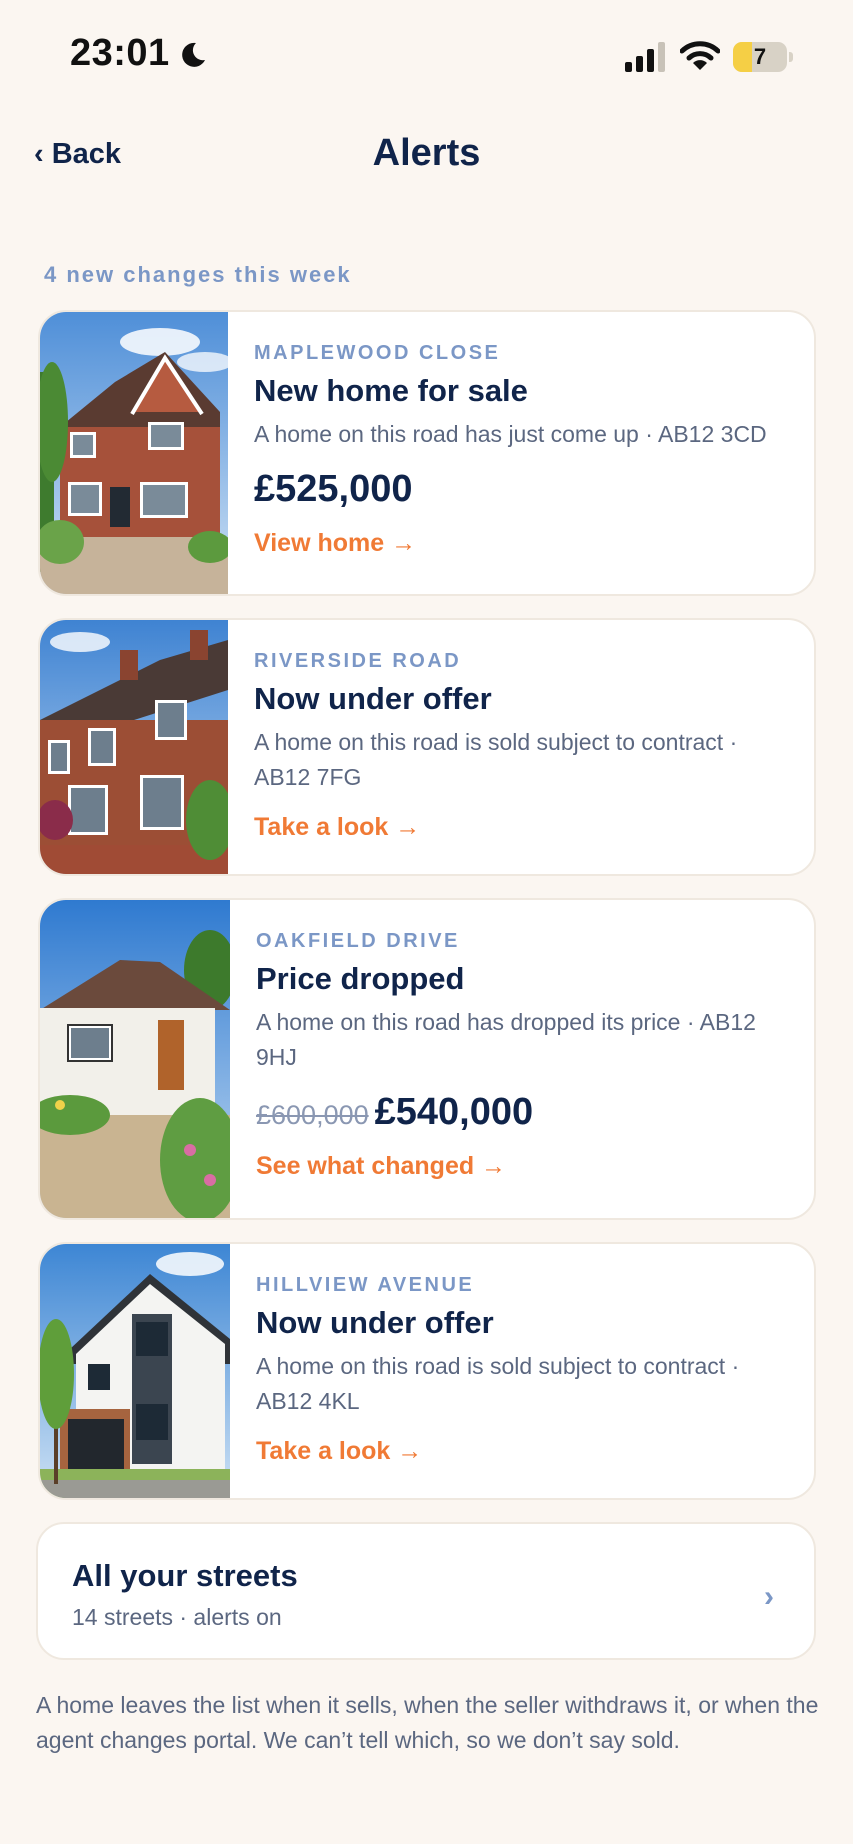  Describe the element at coordinates (769, 1596) in the screenshot. I see `chevron-right-icon: ›` at that location.